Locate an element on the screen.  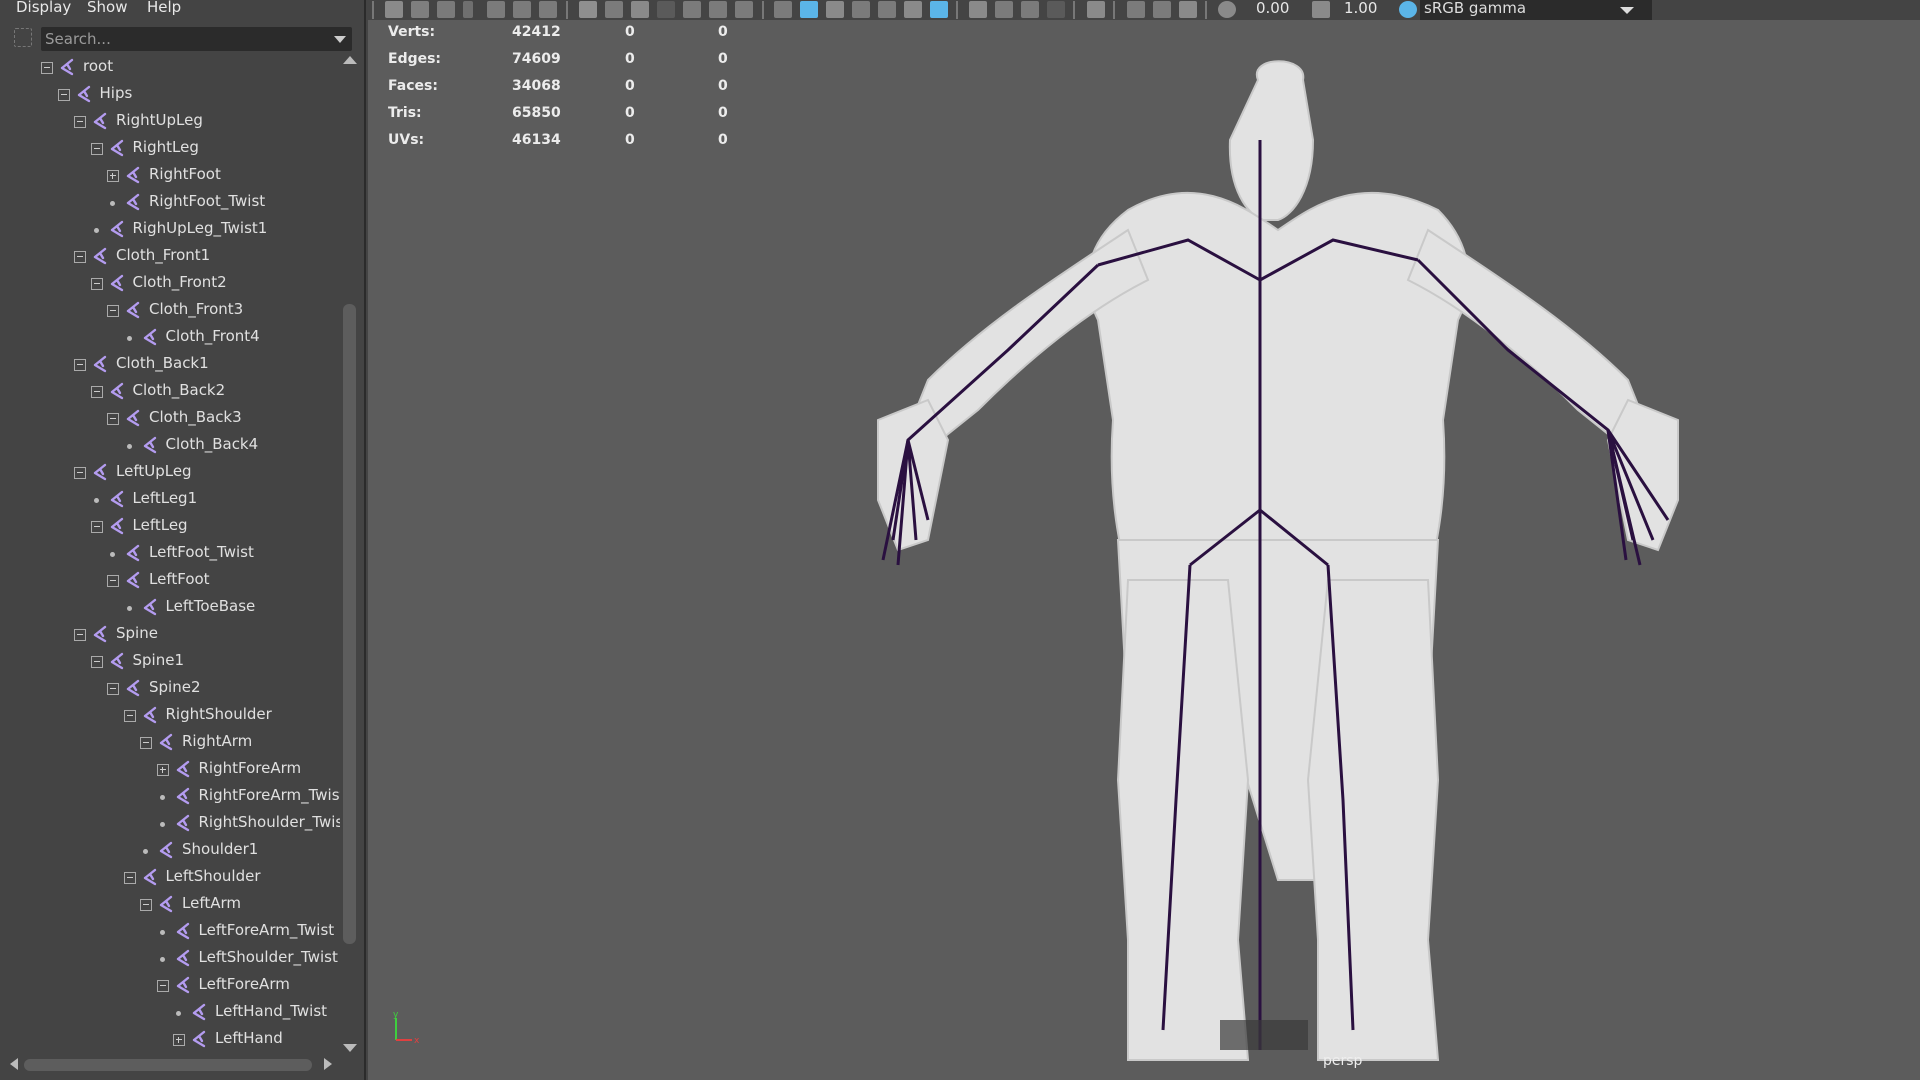
tree-item-leftforearm-twist: LeftForeArm_Twist is located at coordinates (170, 931).